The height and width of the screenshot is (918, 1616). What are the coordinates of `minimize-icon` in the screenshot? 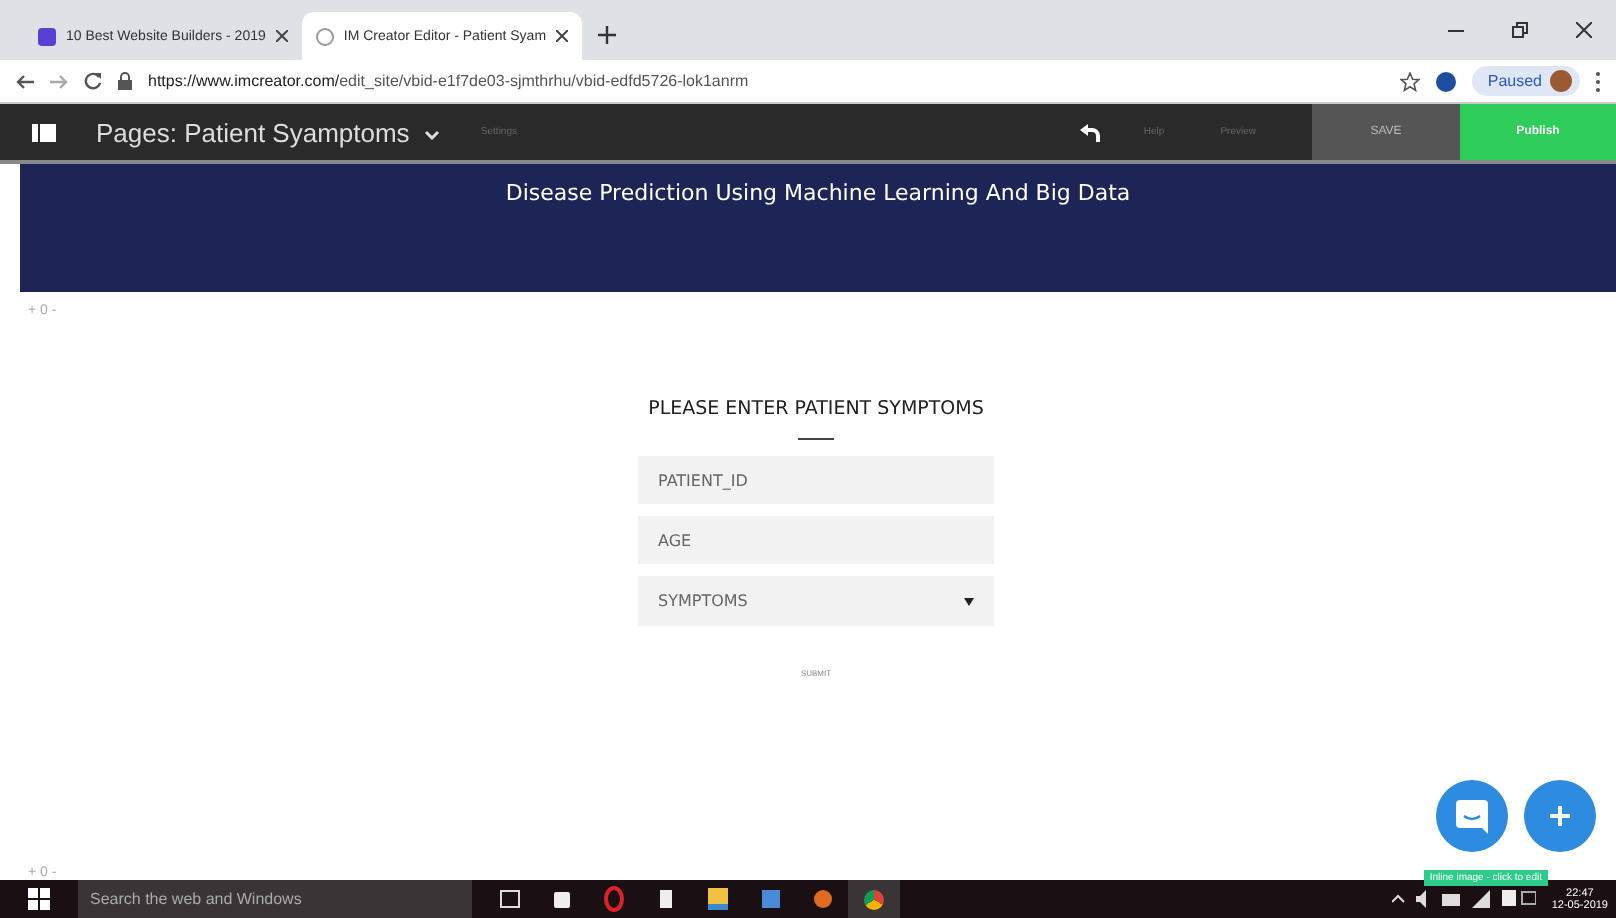 It's located at (1456, 30).